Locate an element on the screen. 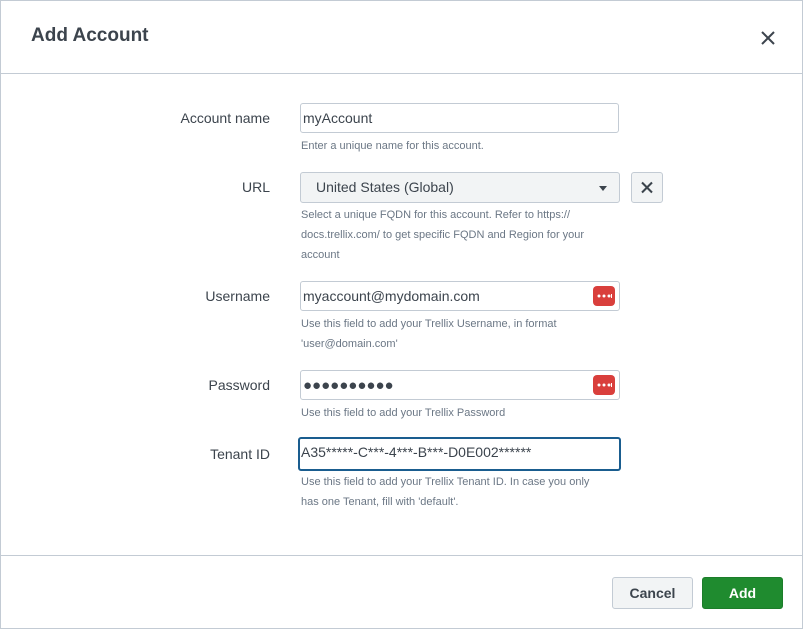 Image resolution: width=803 pixels, height=629 pixels. account-name-value: myAccount is located at coordinates (338, 118).